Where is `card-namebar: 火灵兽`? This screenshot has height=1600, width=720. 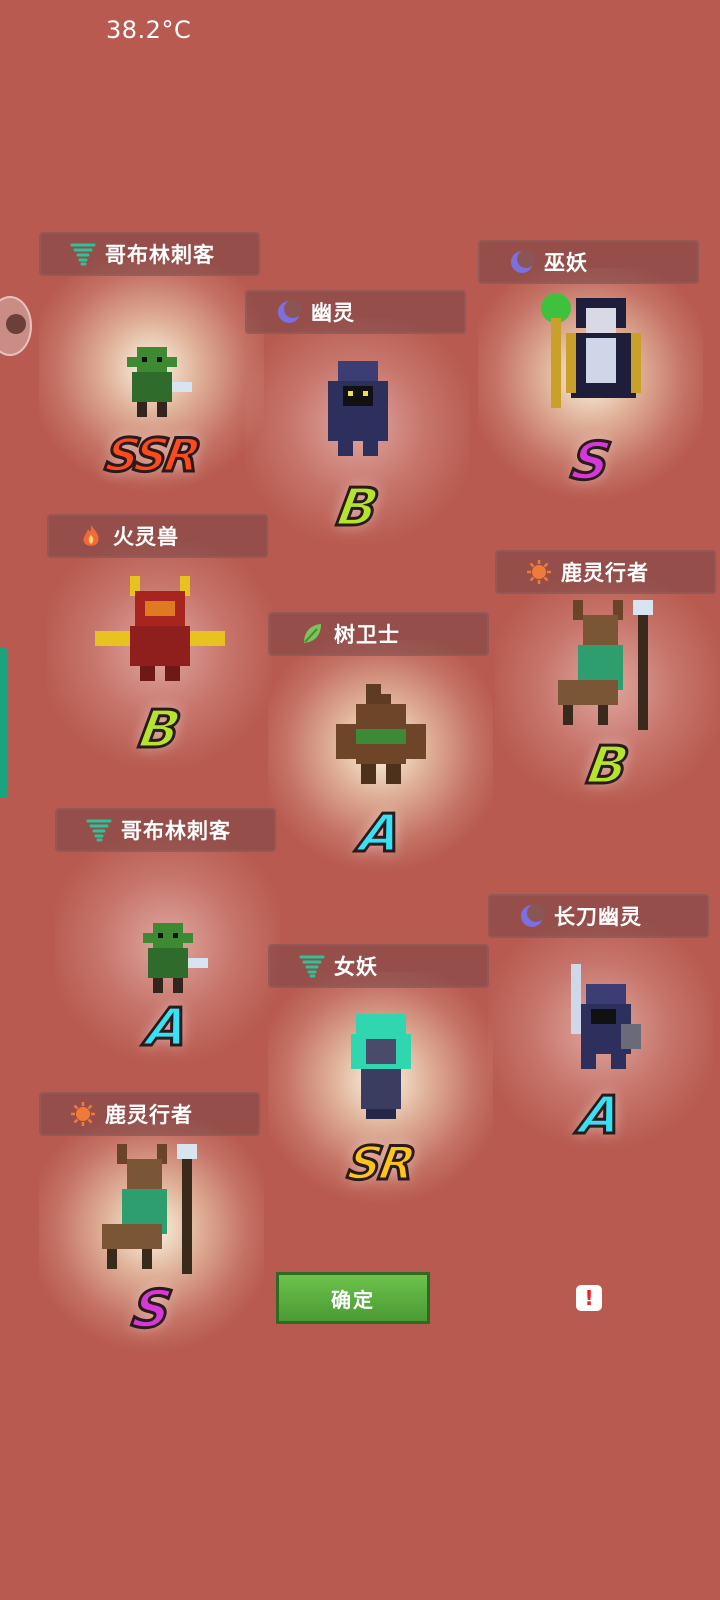 card-namebar: 火灵兽 is located at coordinates (157, 536).